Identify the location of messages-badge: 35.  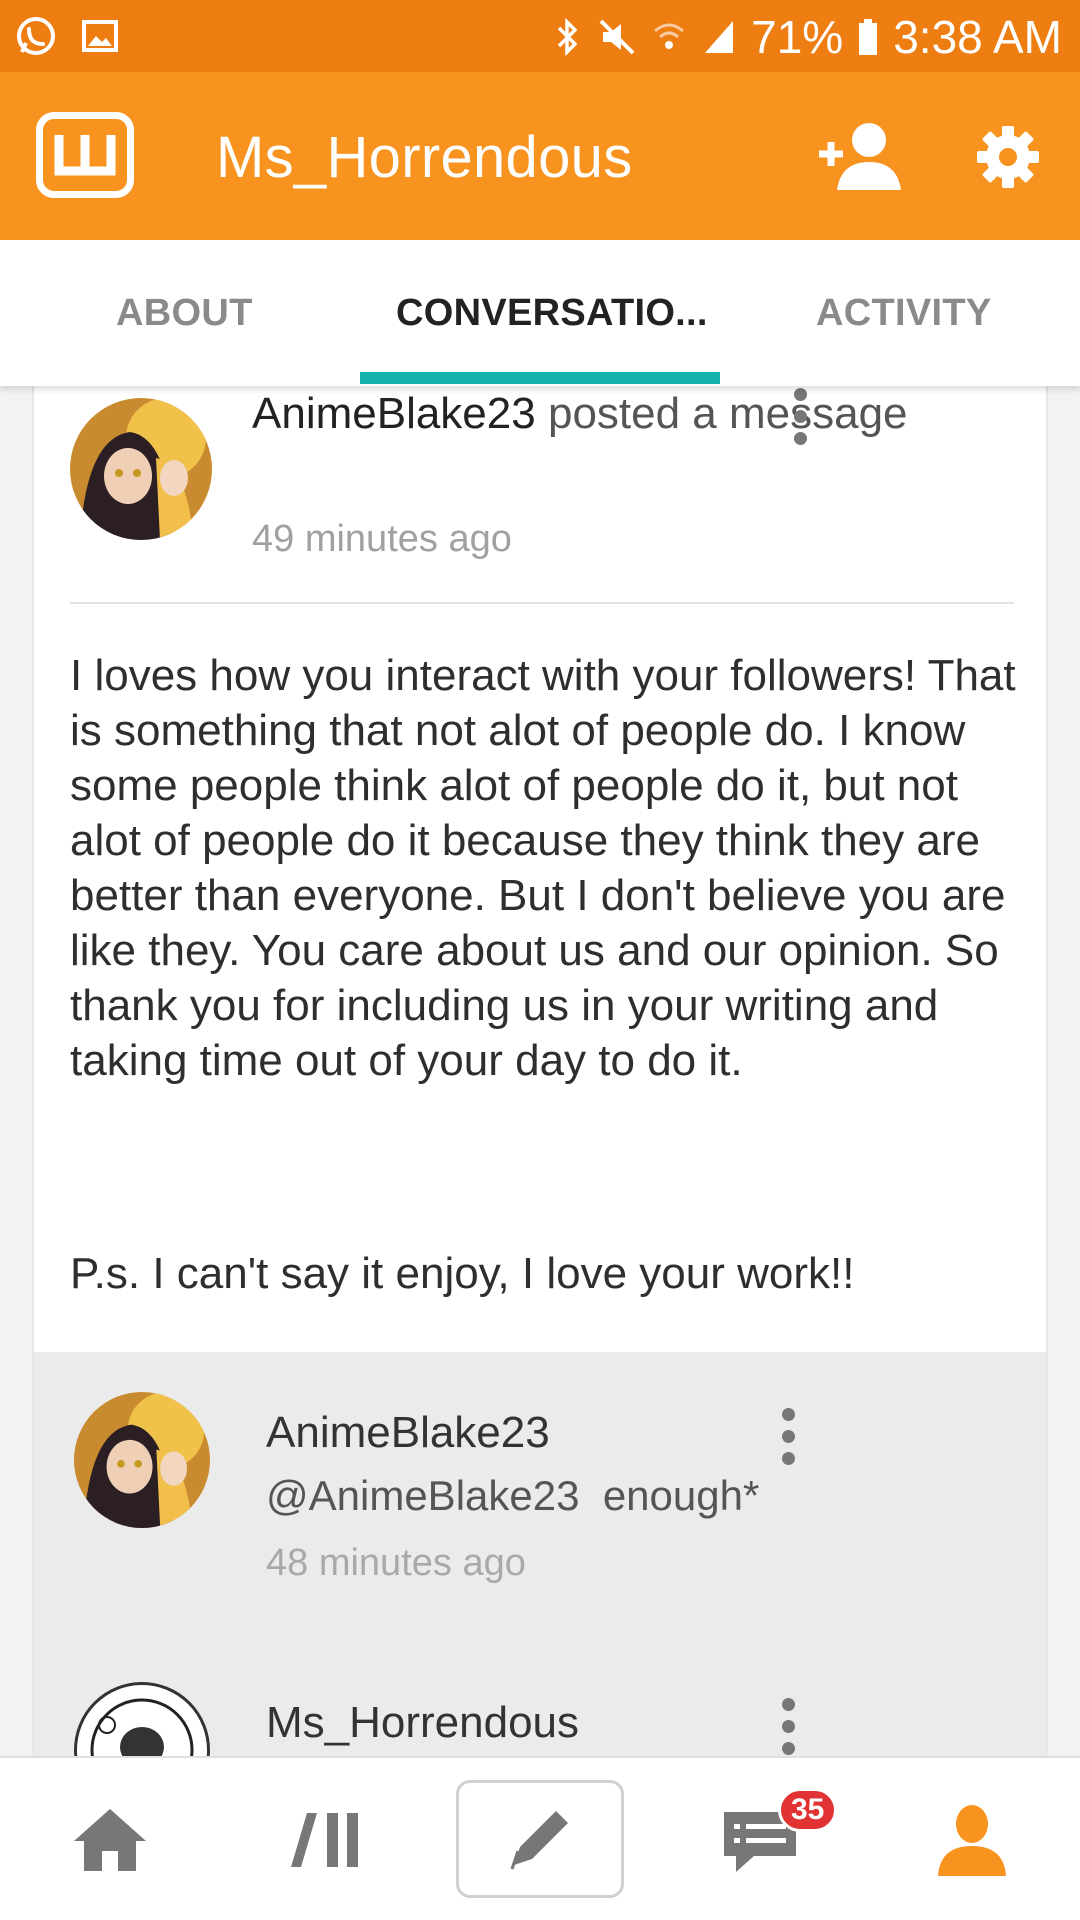
(808, 1810).